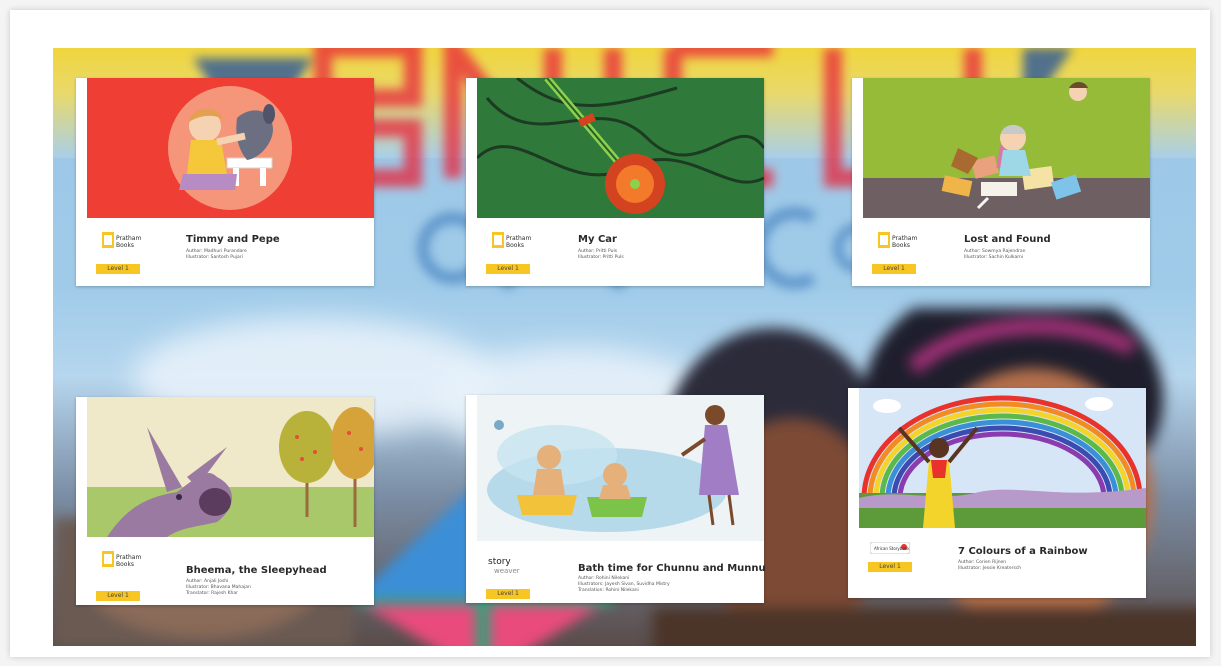  Describe the element at coordinates (604, 578) in the screenshot. I see `book-author: Author: Rohini Nilekani` at that location.